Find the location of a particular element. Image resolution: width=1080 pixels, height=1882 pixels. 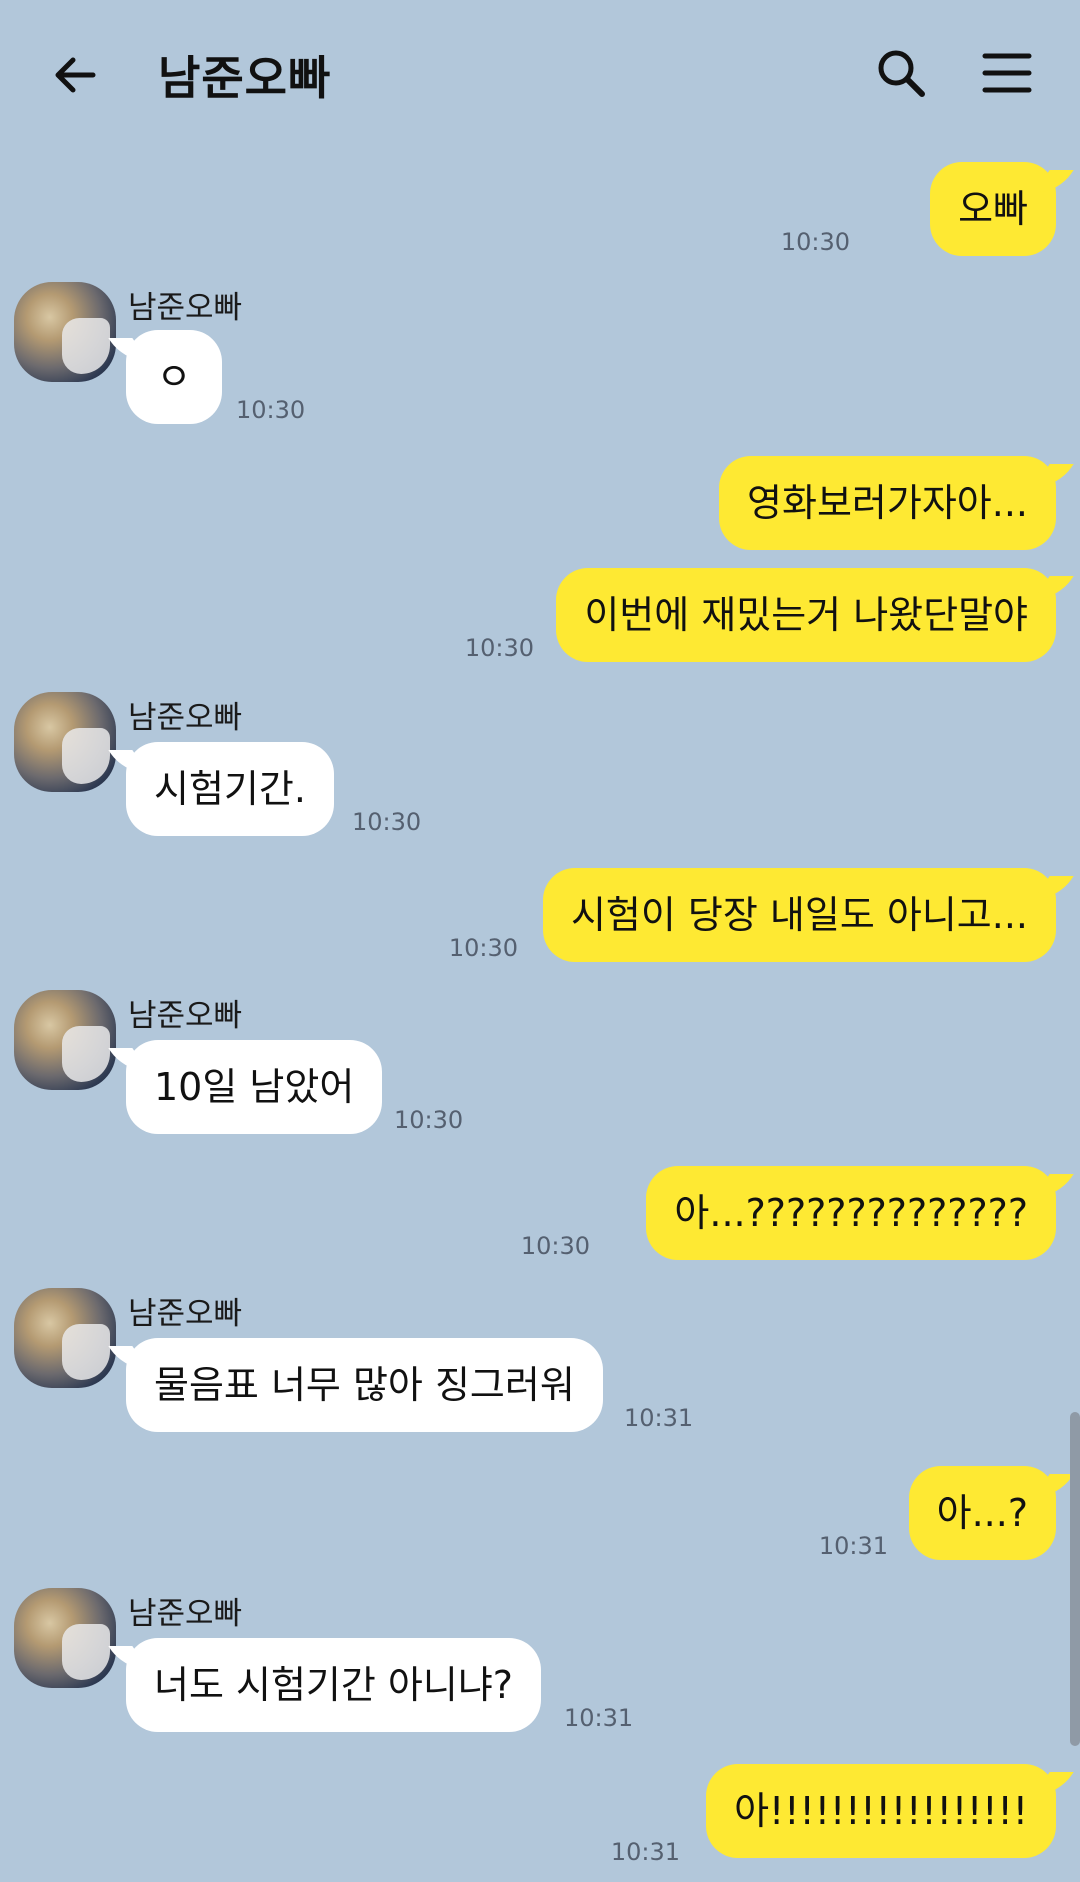

scrollbar is located at coordinates (1075, 1579).